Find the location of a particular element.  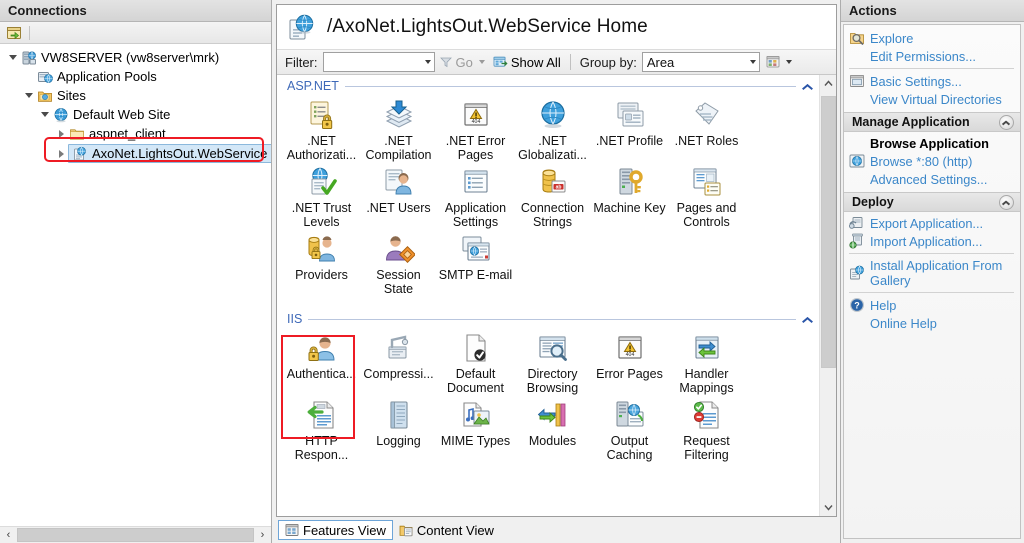

toolbar-separator is located at coordinates (29, 32).